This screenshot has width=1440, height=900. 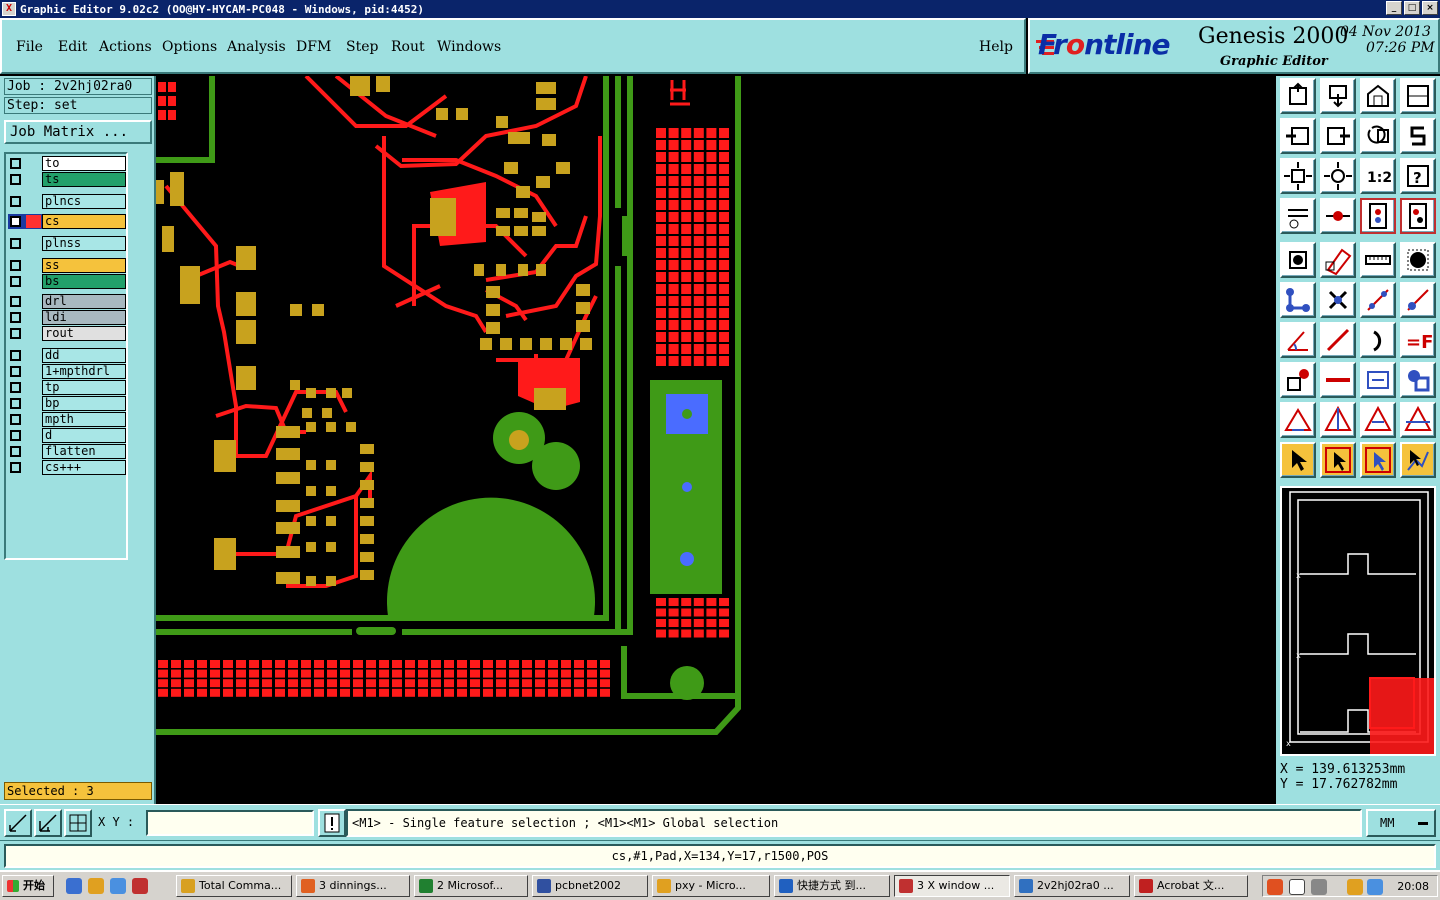 I want to click on tray-app-icon, so click(x=1275, y=887).